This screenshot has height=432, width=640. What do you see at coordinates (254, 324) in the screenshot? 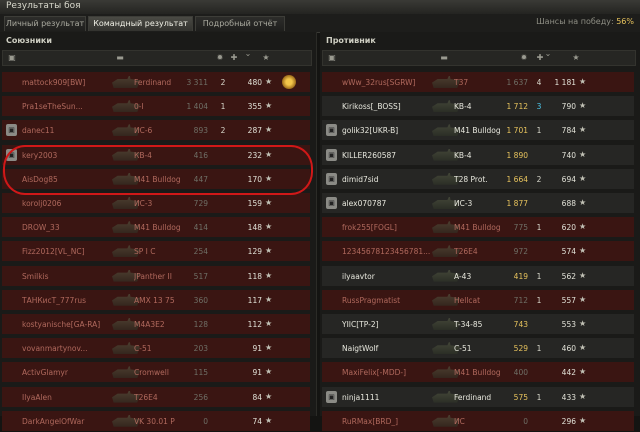
I see `xp-value: 112` at bounding box center [254, 324].